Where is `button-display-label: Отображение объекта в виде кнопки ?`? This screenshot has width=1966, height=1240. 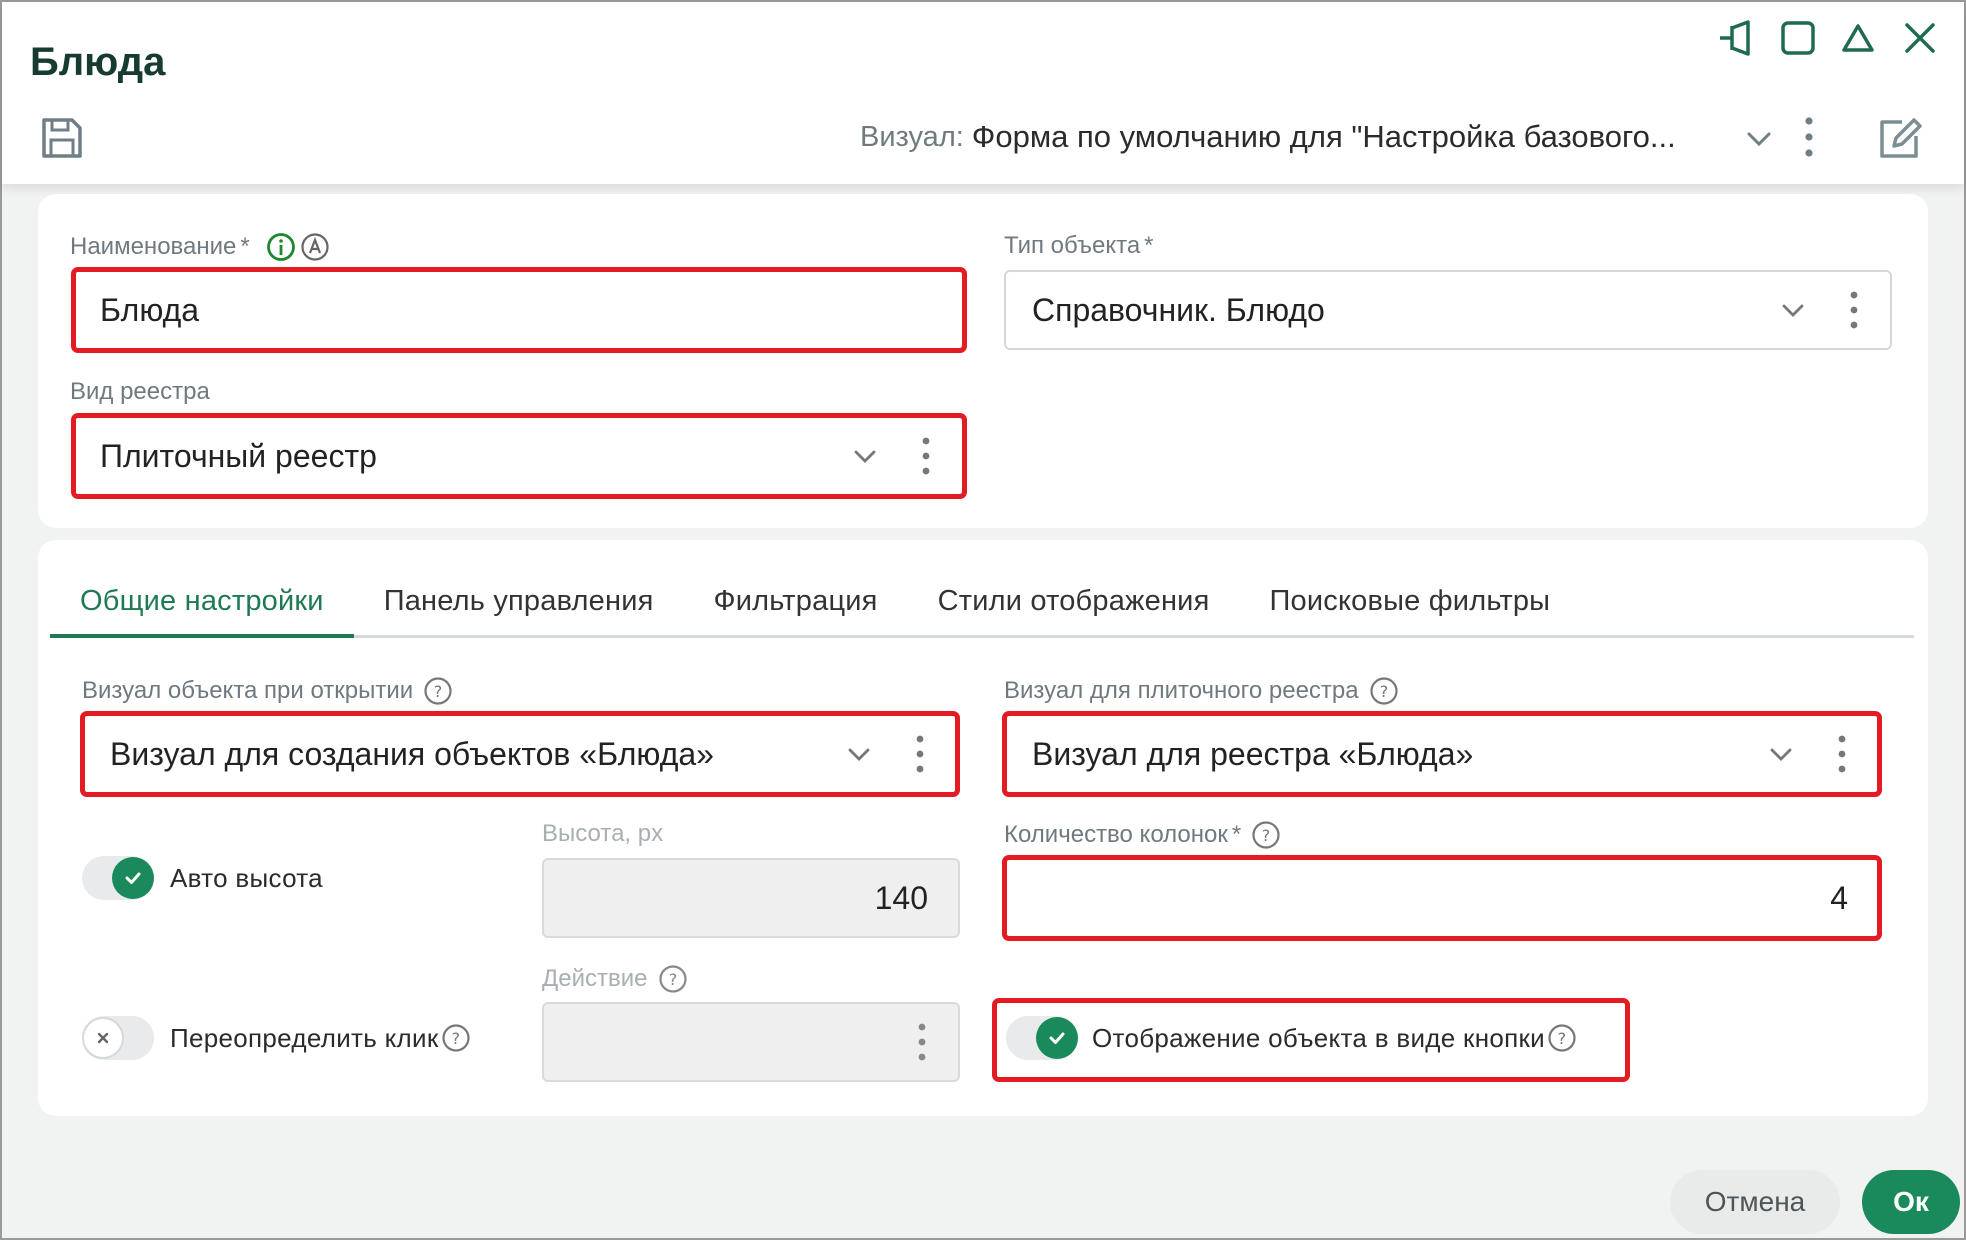 button-display-label: Отображение объекта в виде кнопки ? is located at coordinates (1334, 1038).